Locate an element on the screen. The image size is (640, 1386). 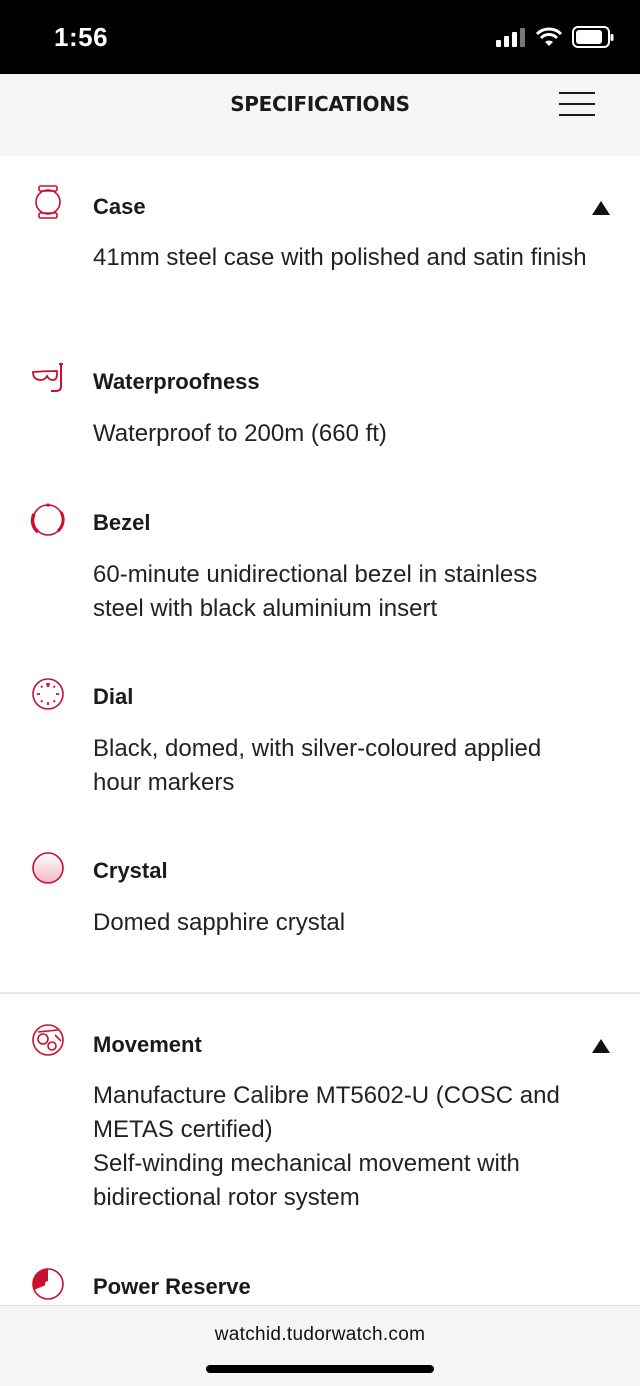
section-divider is located at coordinates (320, 993).